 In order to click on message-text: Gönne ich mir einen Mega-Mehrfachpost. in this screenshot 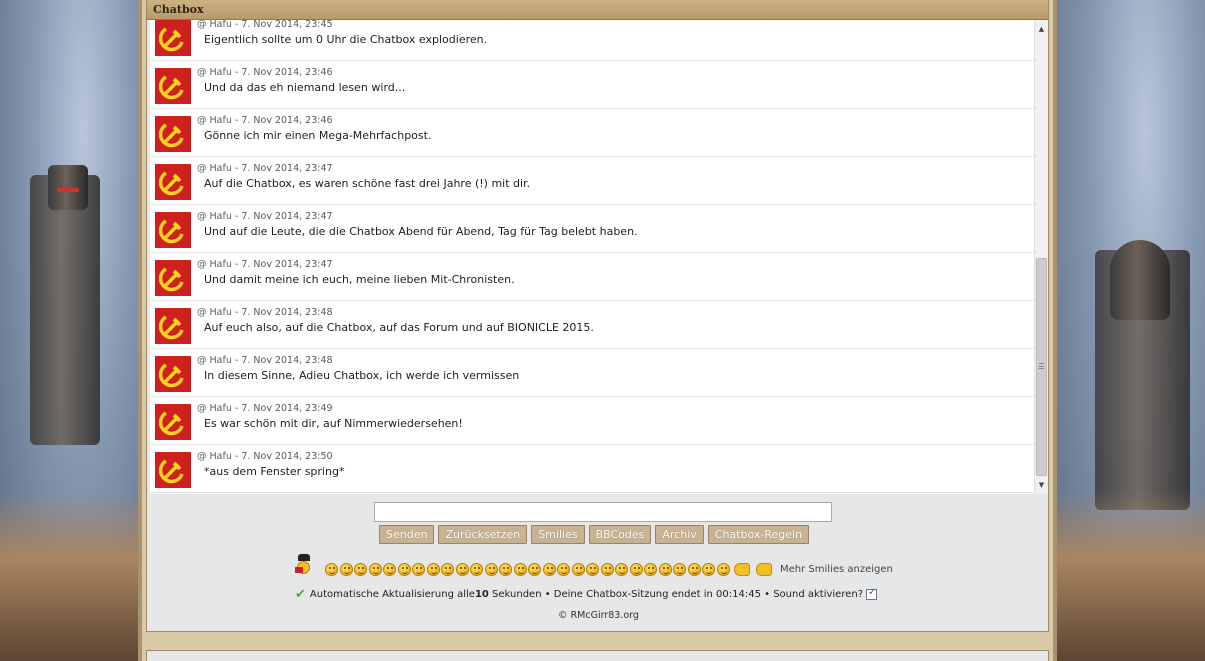, I will do `click(318, 135)`.